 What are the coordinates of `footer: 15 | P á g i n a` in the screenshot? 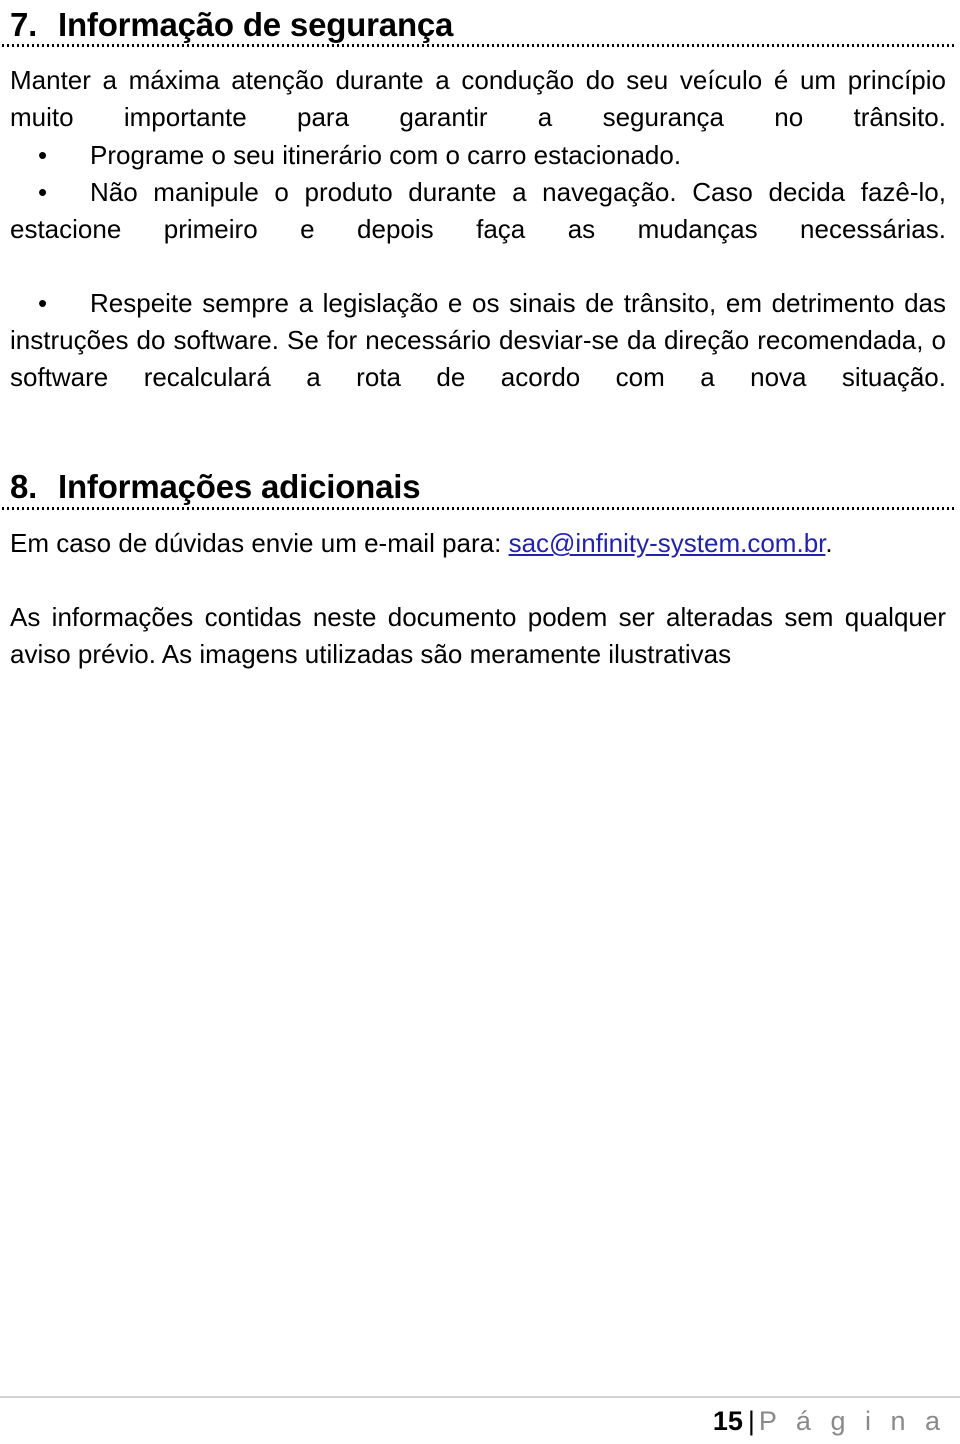 It's located at (829, 1421).